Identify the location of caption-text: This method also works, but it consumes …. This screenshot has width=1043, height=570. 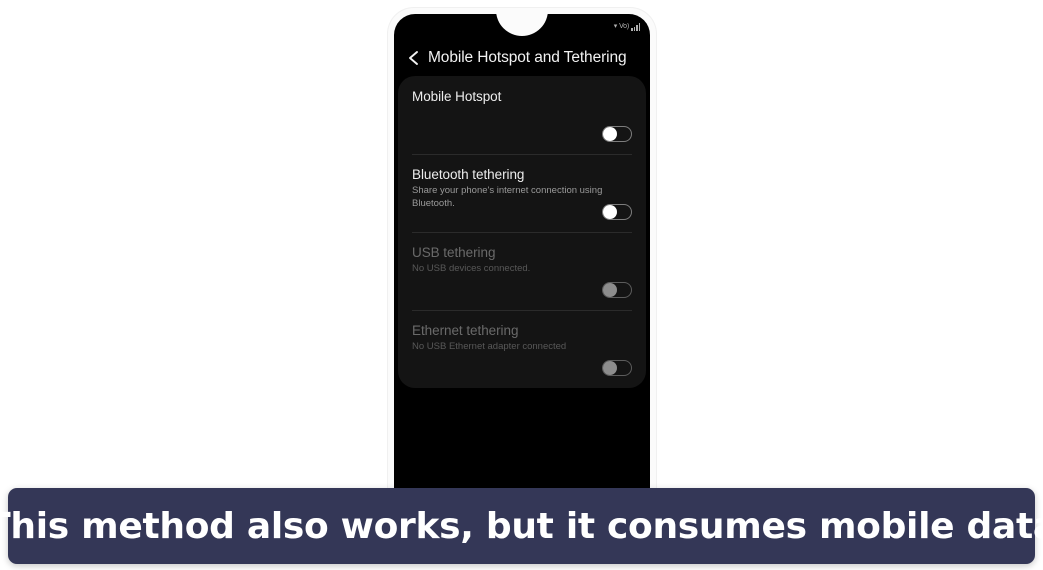
(521, 526).